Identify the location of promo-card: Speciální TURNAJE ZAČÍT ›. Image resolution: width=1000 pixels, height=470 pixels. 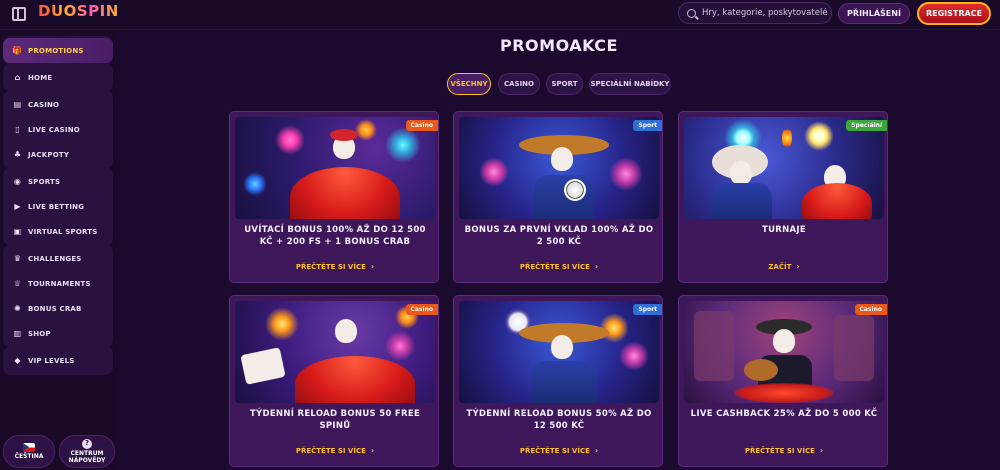
(783, 197).